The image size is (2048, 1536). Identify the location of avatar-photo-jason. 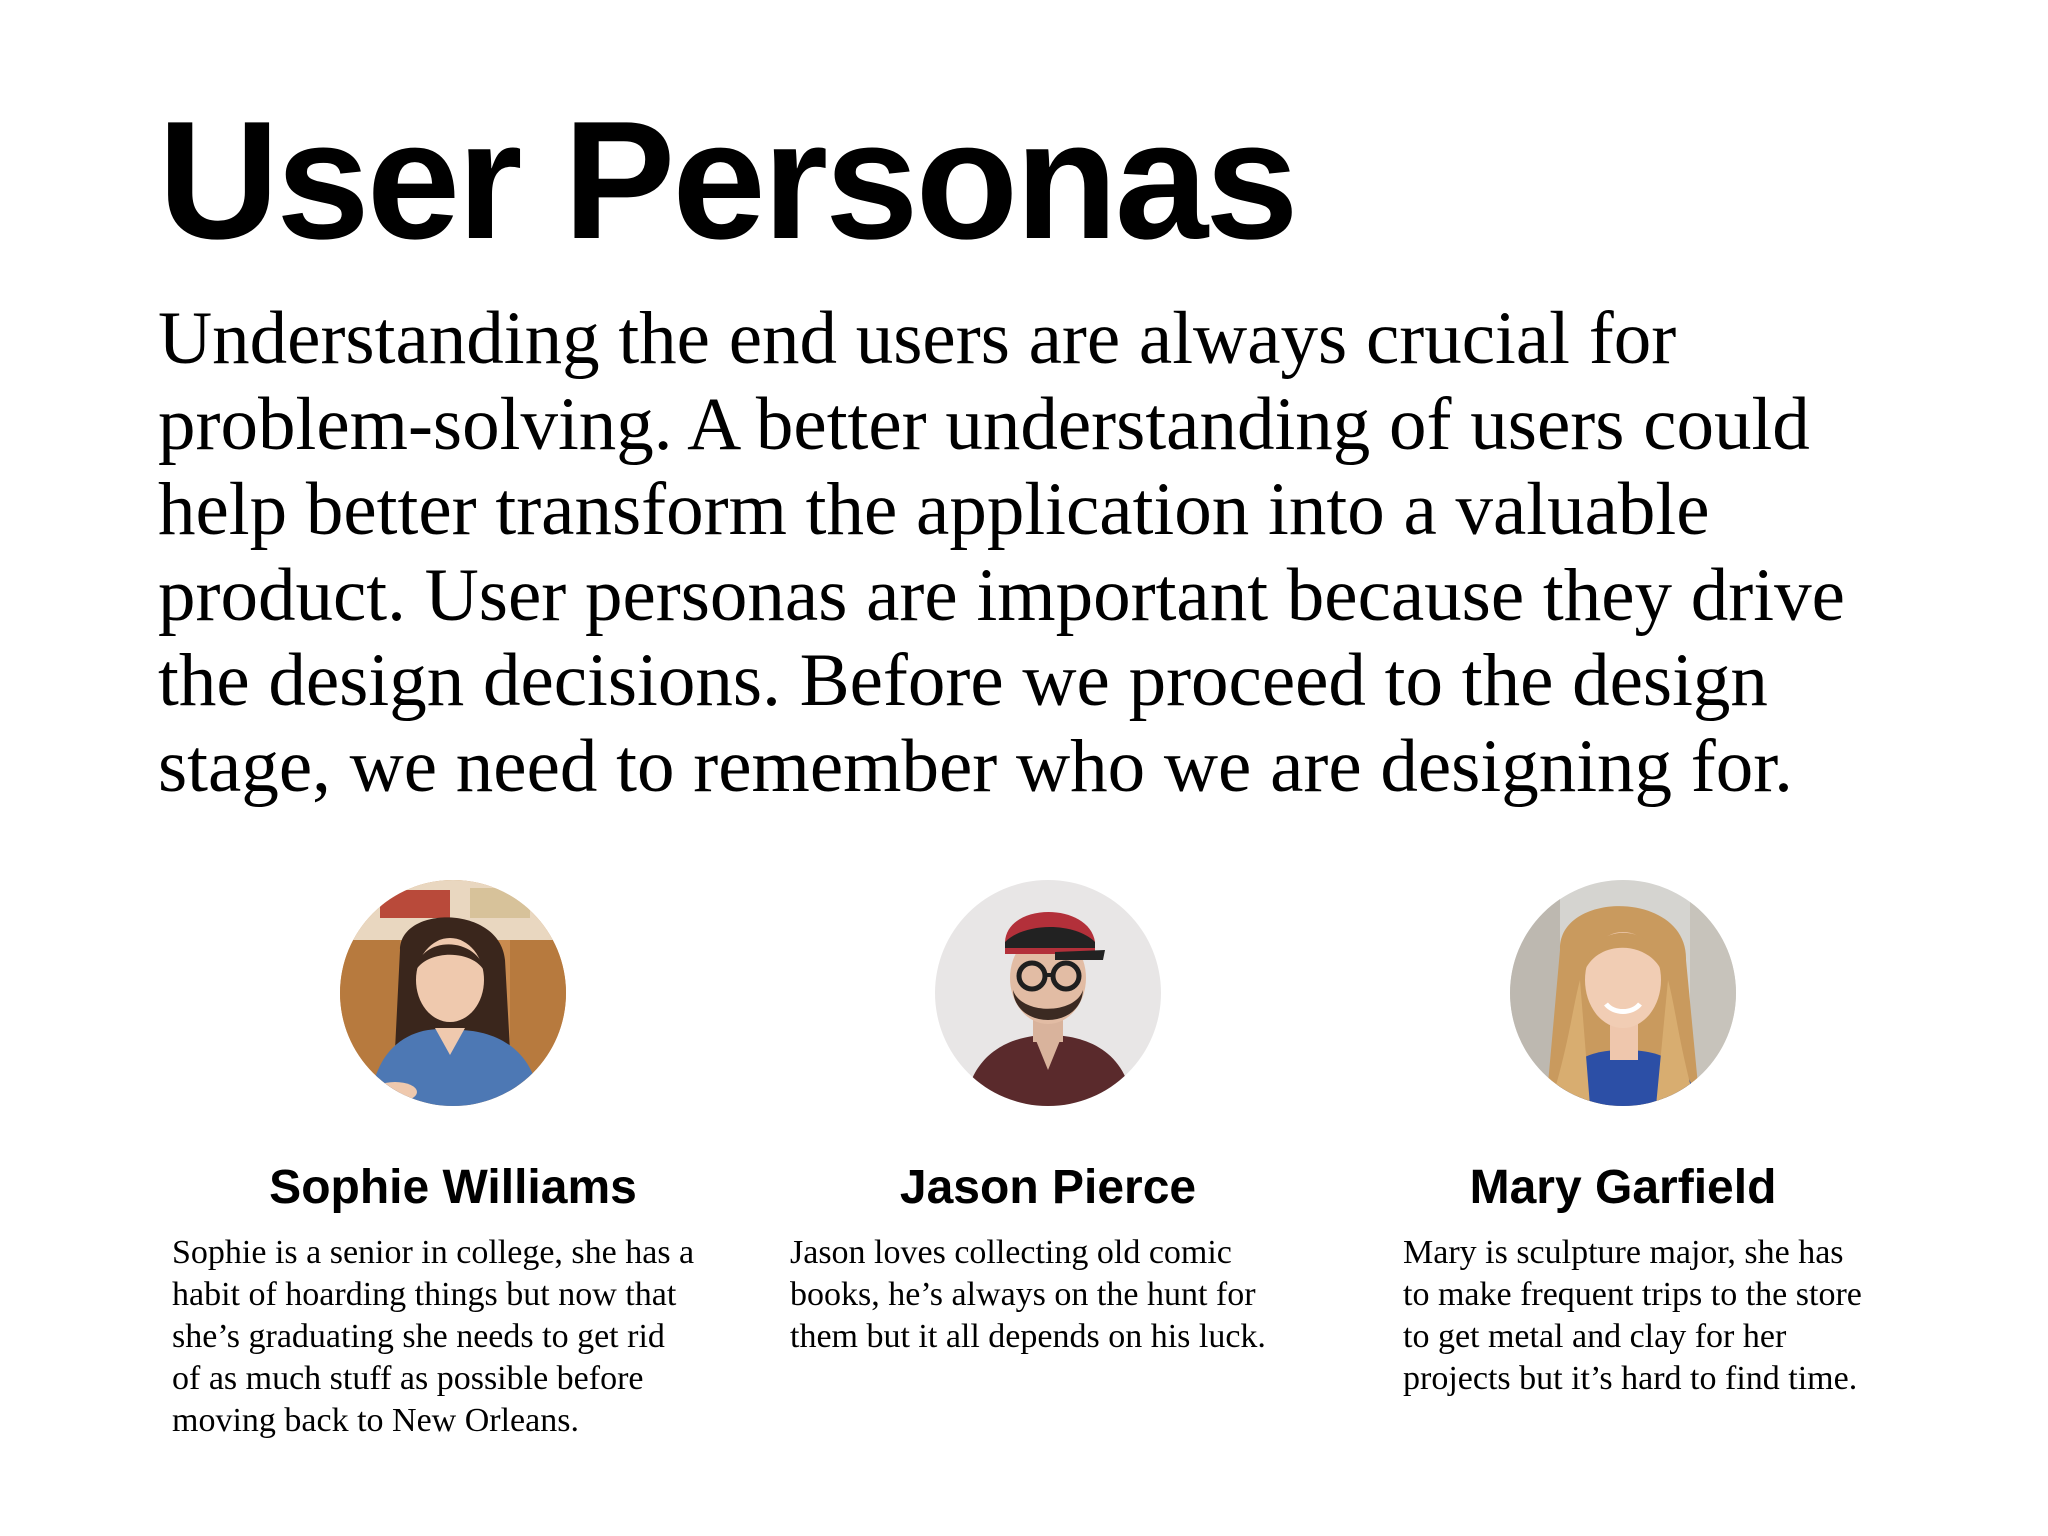
(1048, 993).